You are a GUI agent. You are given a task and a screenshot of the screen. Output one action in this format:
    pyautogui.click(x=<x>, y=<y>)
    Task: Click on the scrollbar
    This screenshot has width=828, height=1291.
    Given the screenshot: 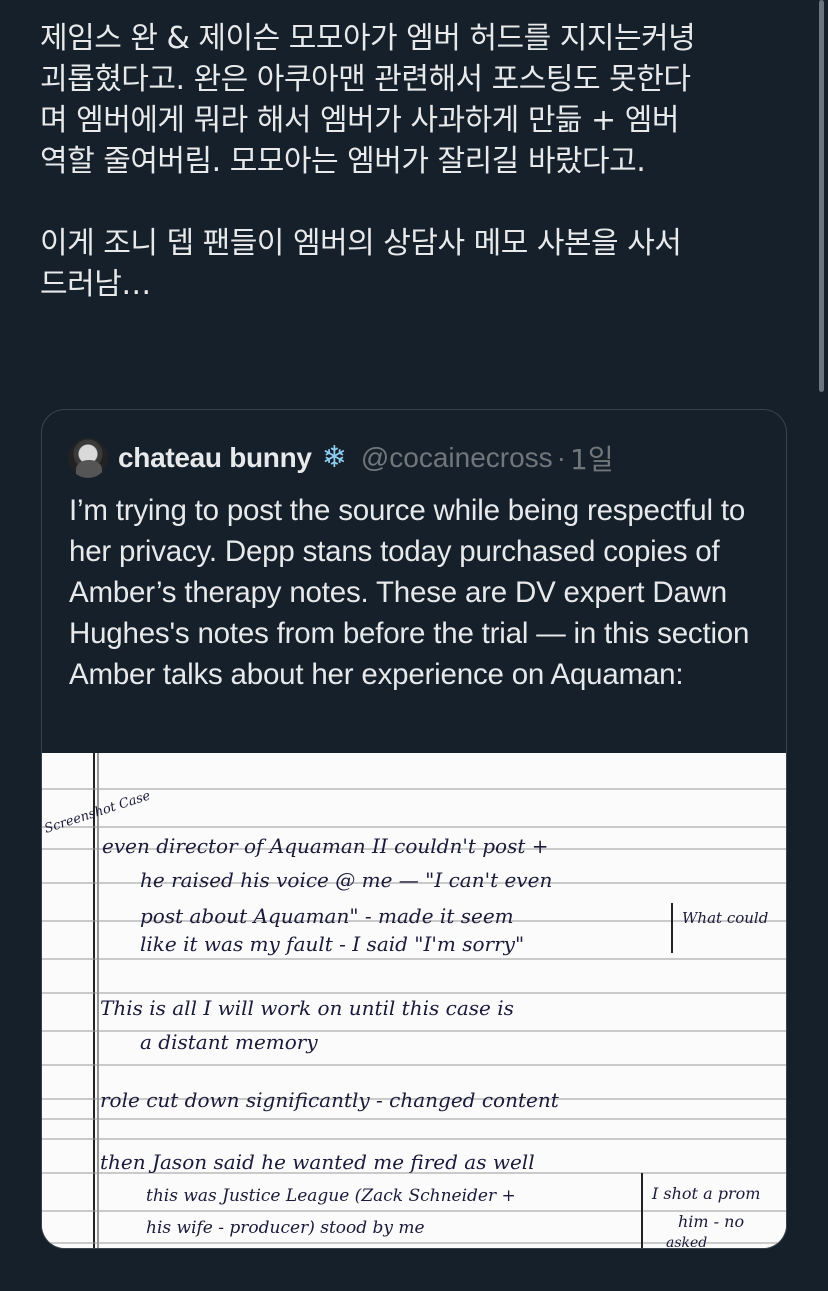 What is the action you would take?
    pyautogui.click(x=821, y=196)
    